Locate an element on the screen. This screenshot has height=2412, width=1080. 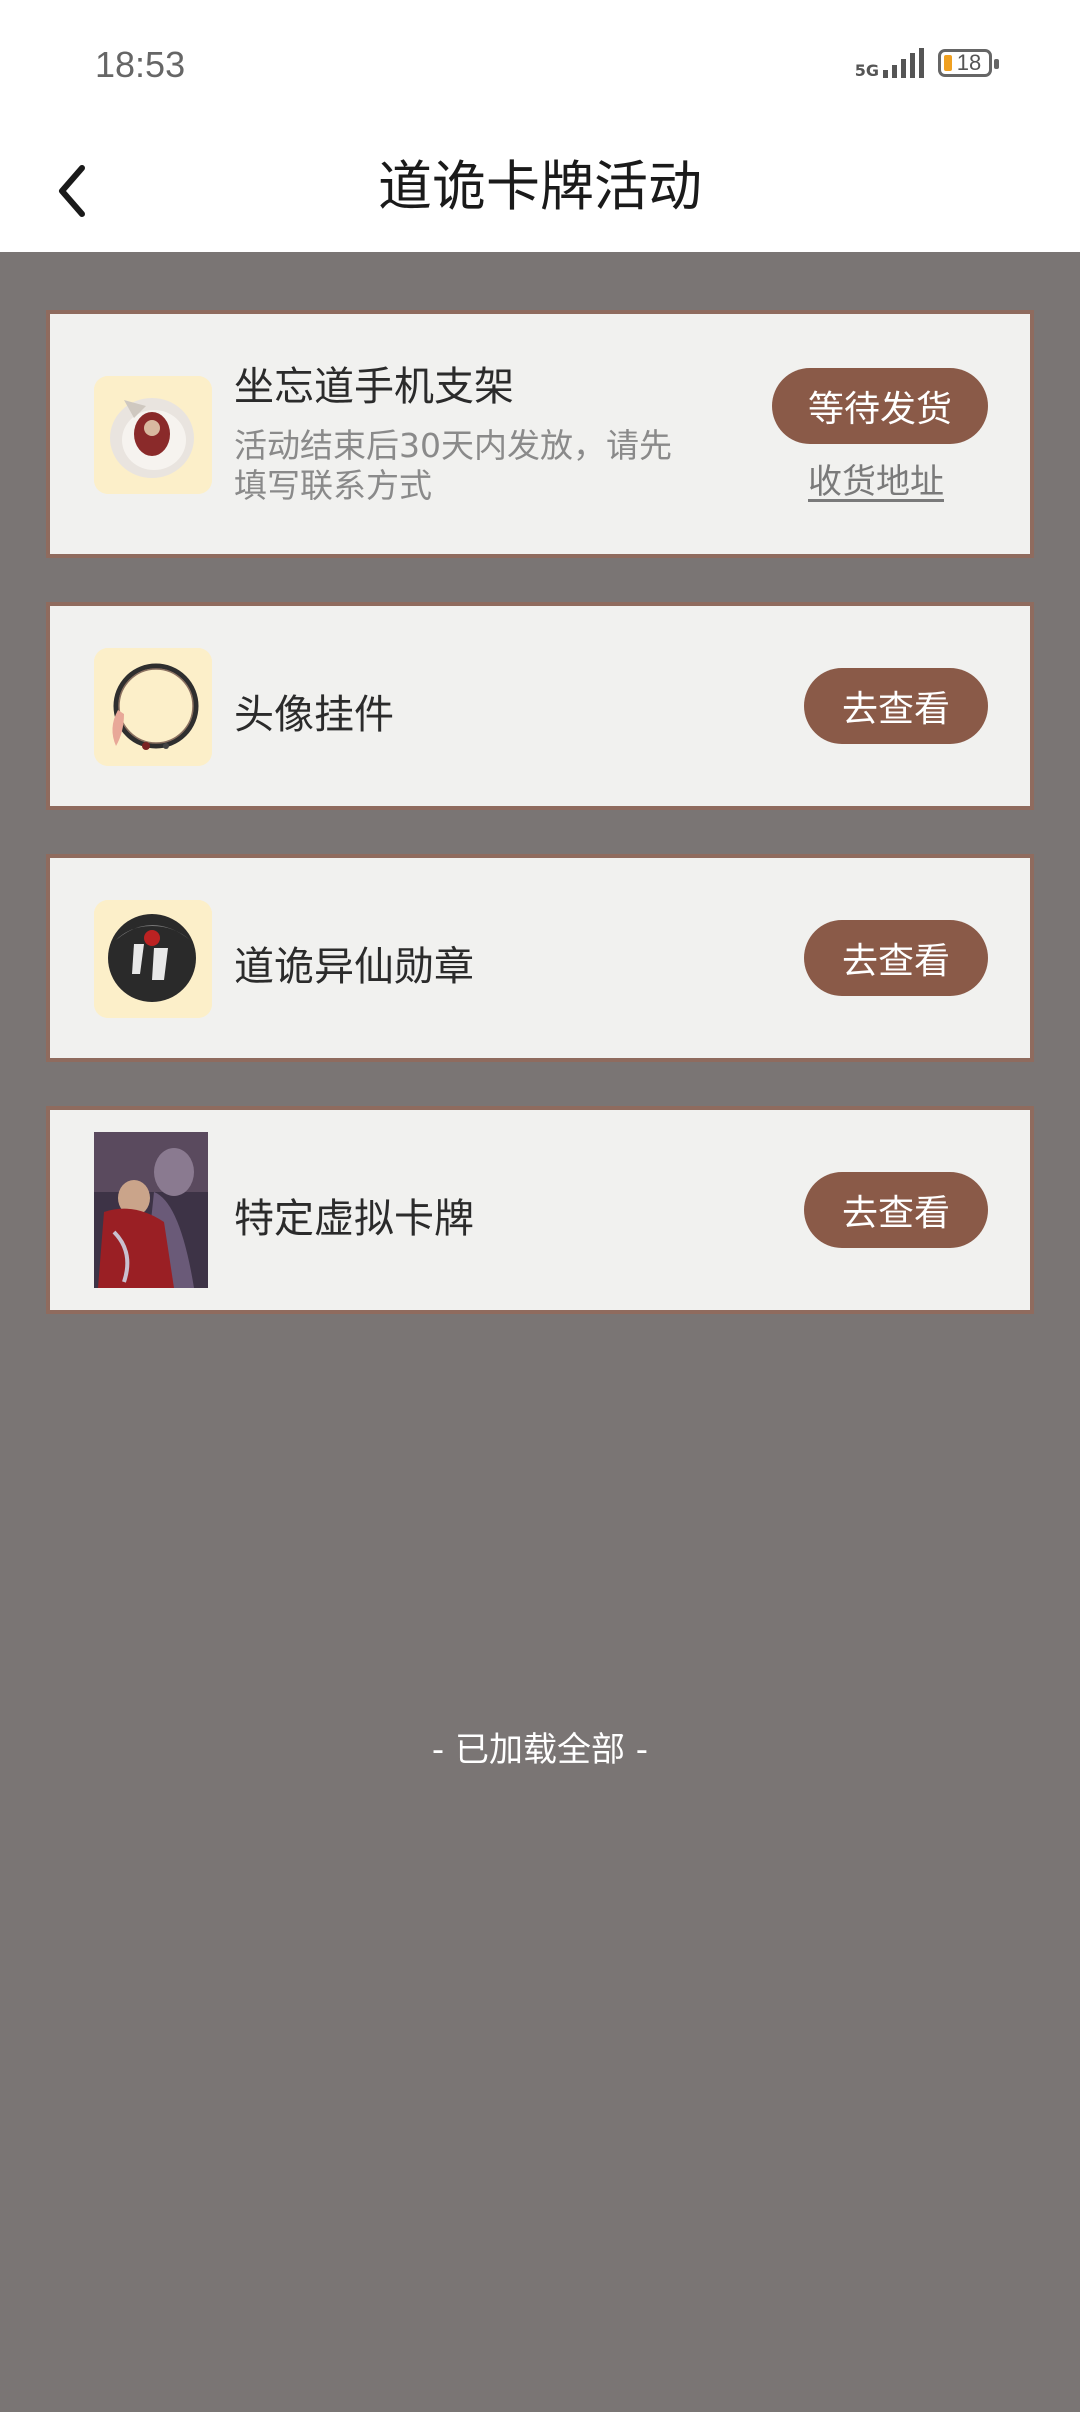
reward-card-medal: 道诡异仙勋章 去查看 is located at coordinates (540, 958).